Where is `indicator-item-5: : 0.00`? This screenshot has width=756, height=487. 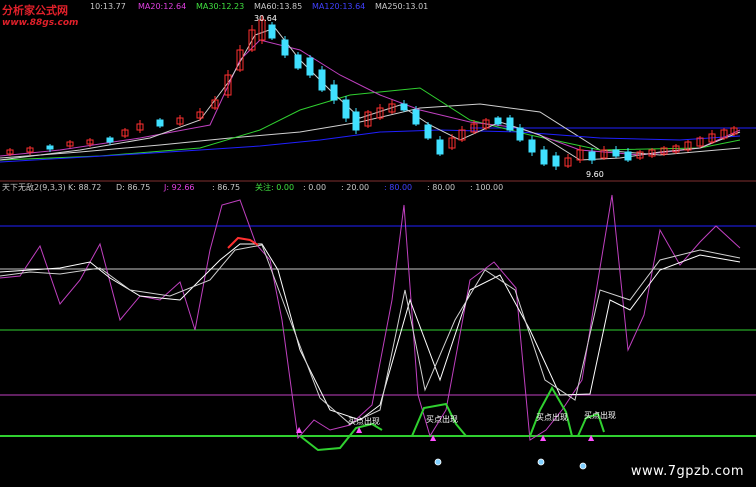
indicator-item-5: : 0.00 is located at coordinates (315, 187).